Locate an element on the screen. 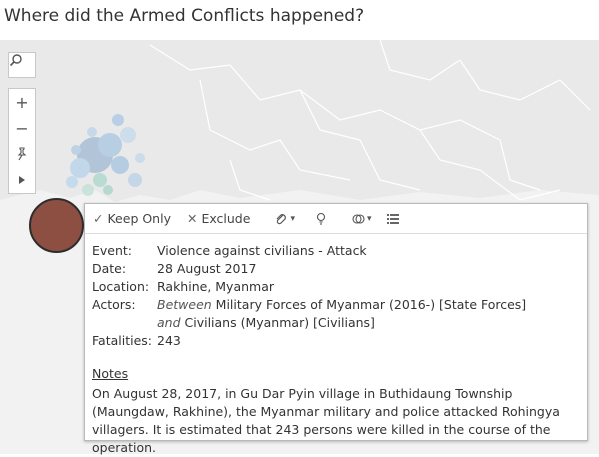 Image resolution: width=599 pixels, height=457 pixels. table-icon is located at coordinates (392, 218).